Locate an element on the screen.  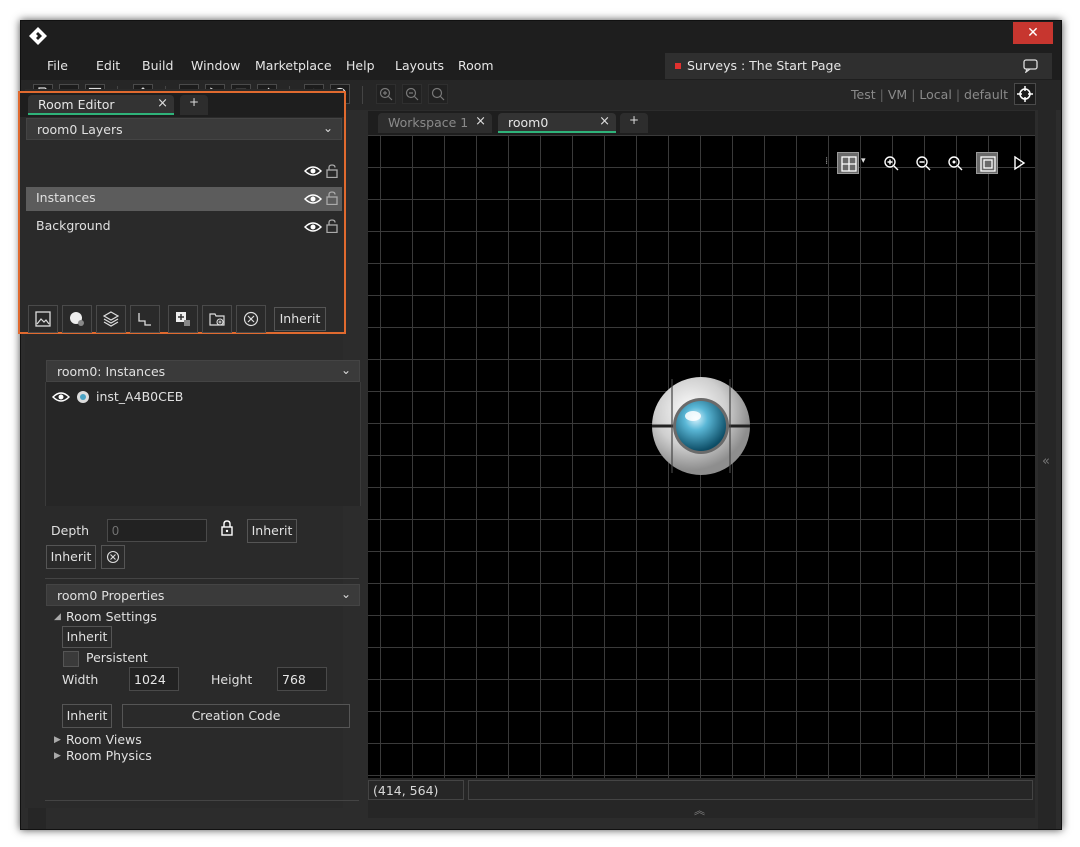
list-item: inst_A4B0CEB is located at coordinates (202, 397).